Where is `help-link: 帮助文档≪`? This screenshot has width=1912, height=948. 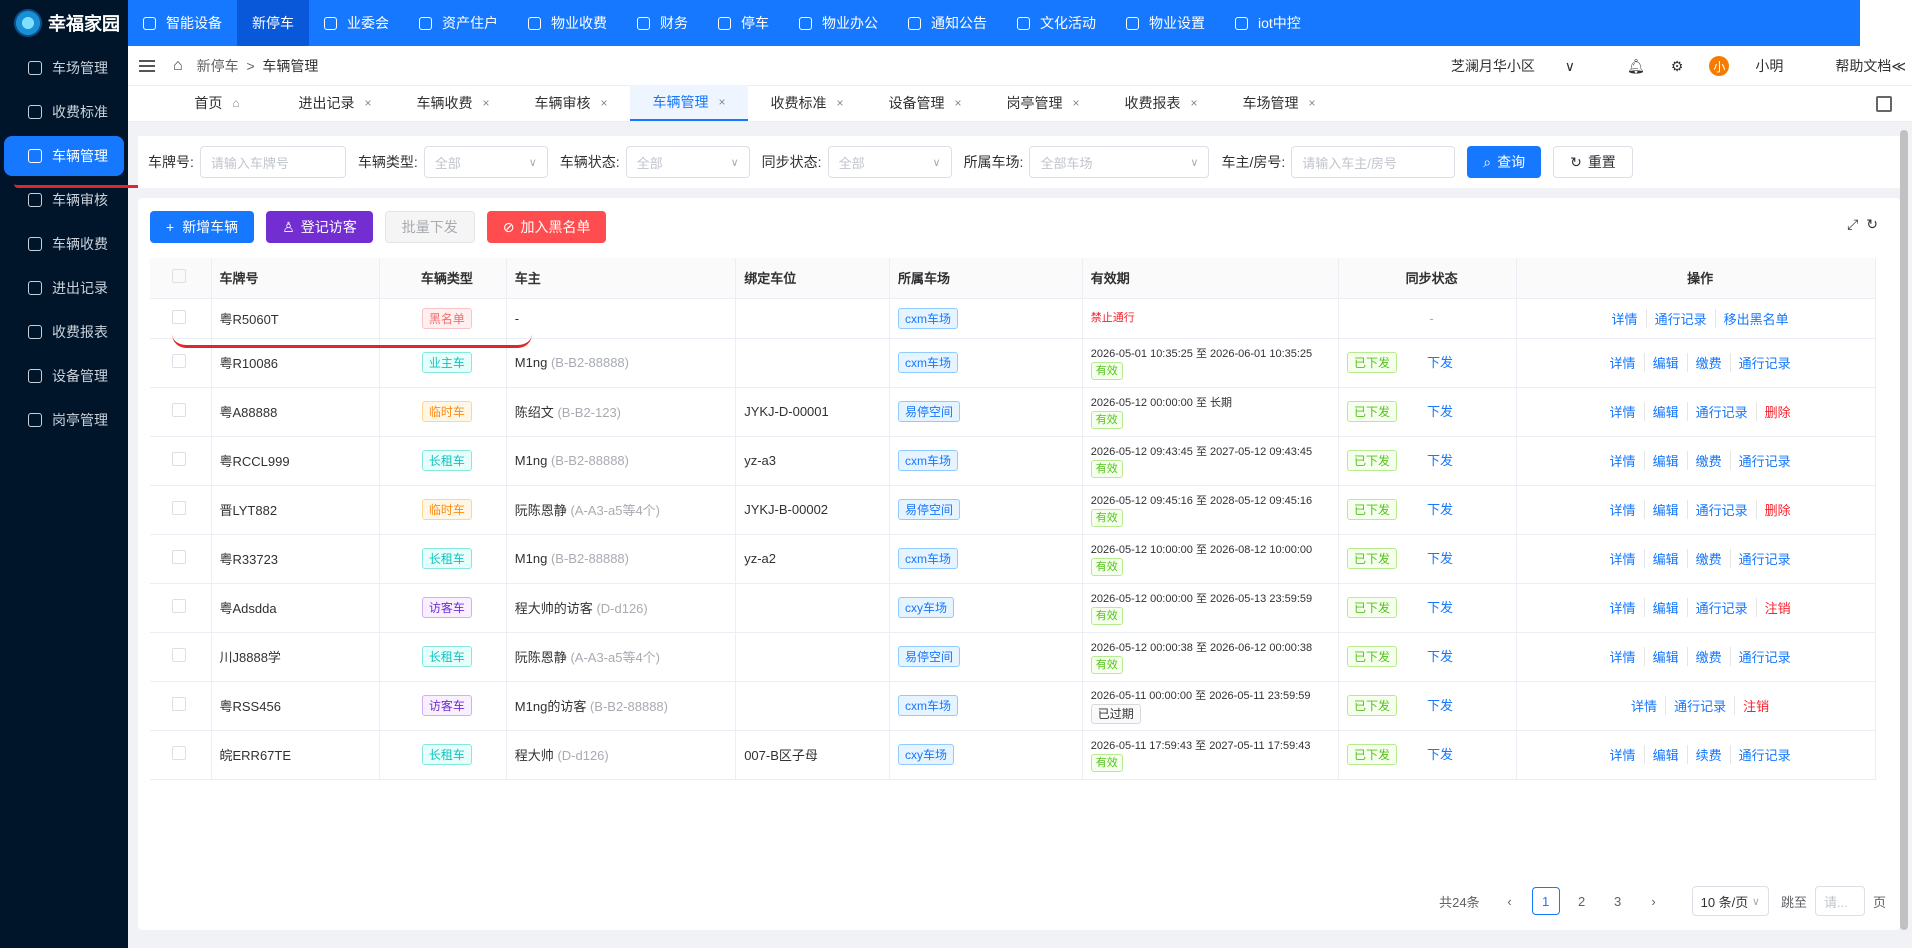
help-link: 帮助文档≪ is located at coordinates (1870, 66).